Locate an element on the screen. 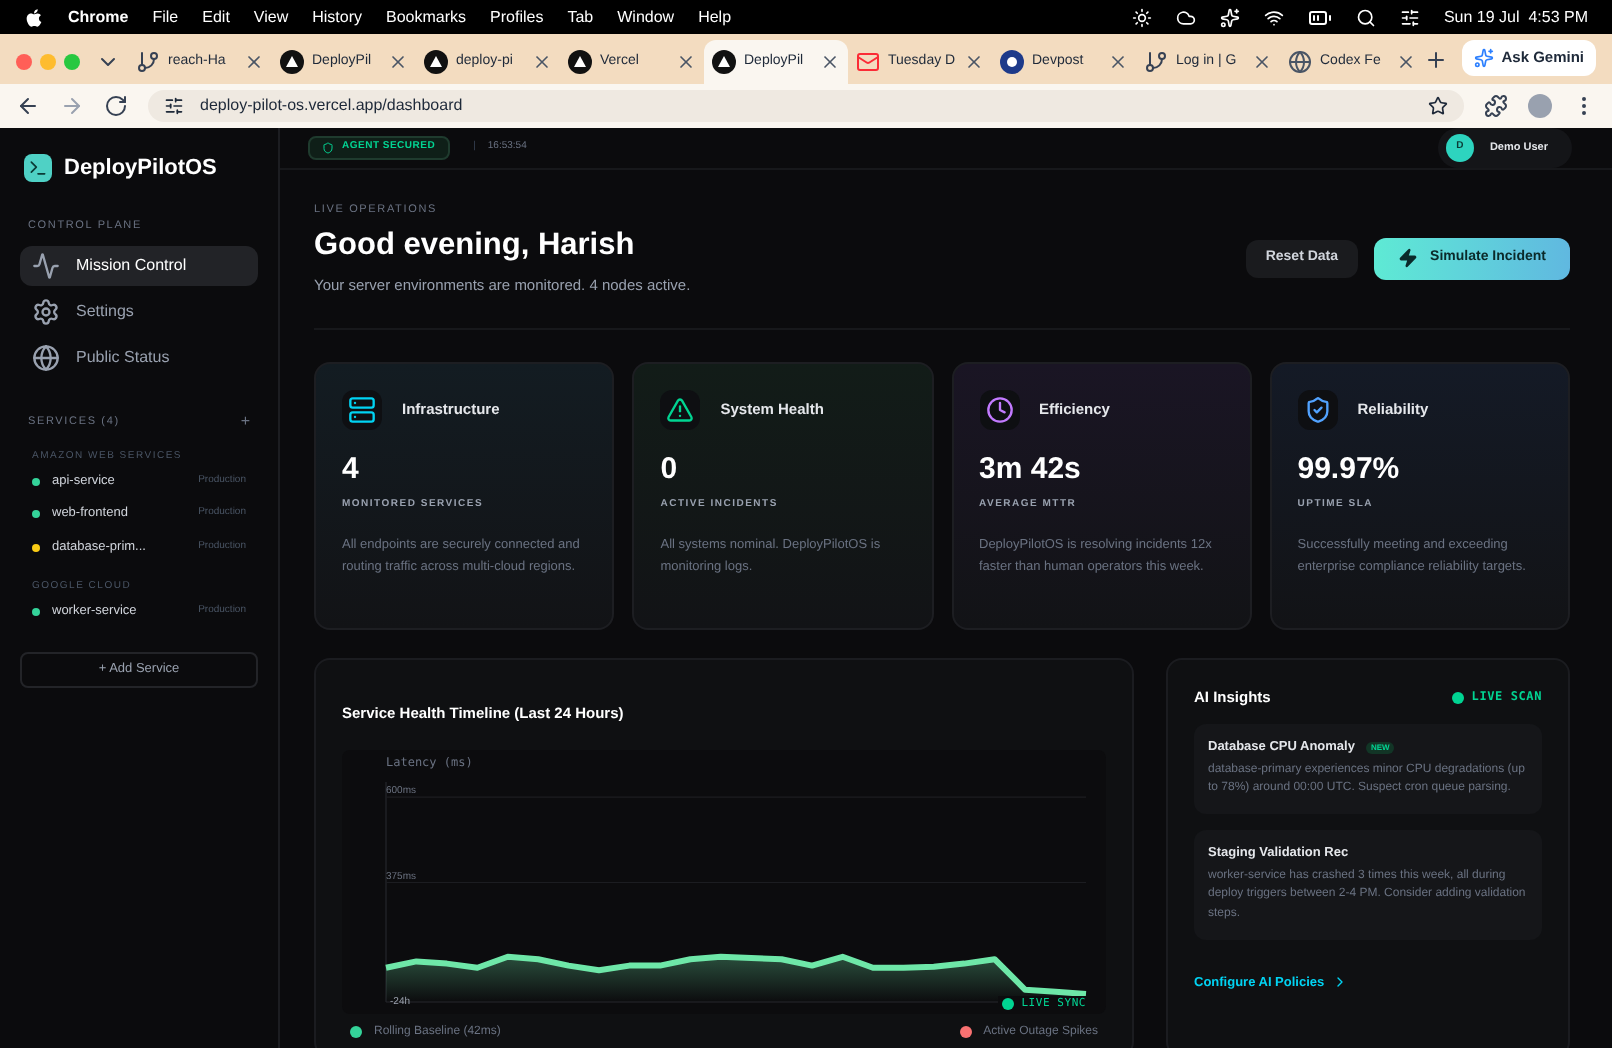 The height and width of the screenshot is (1048, 1612). bolt-icon is located at coordinates (1408, 258).